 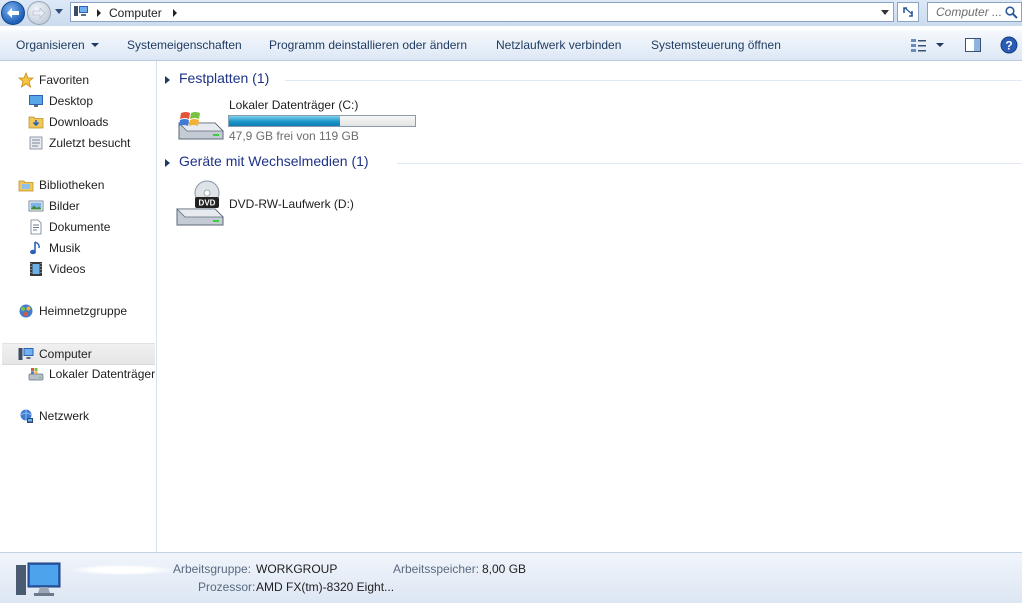 I want to click on forward-button, so click(x=39, y=13).